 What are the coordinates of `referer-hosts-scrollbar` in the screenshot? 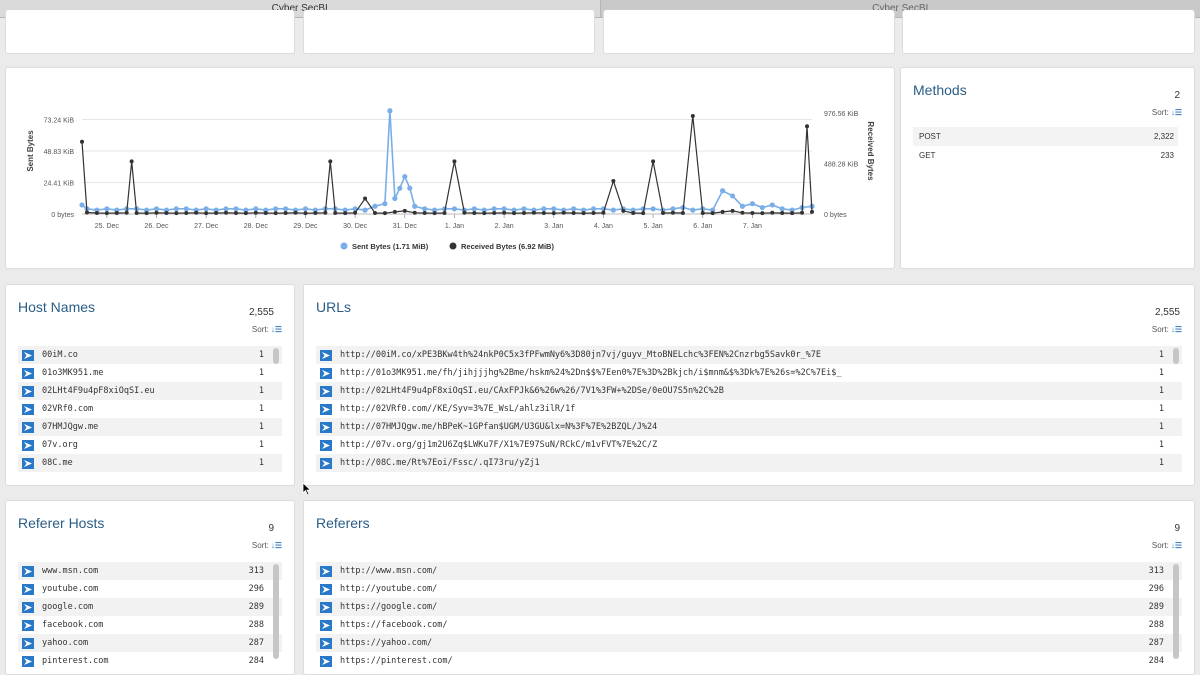 It's located at (276, 611).